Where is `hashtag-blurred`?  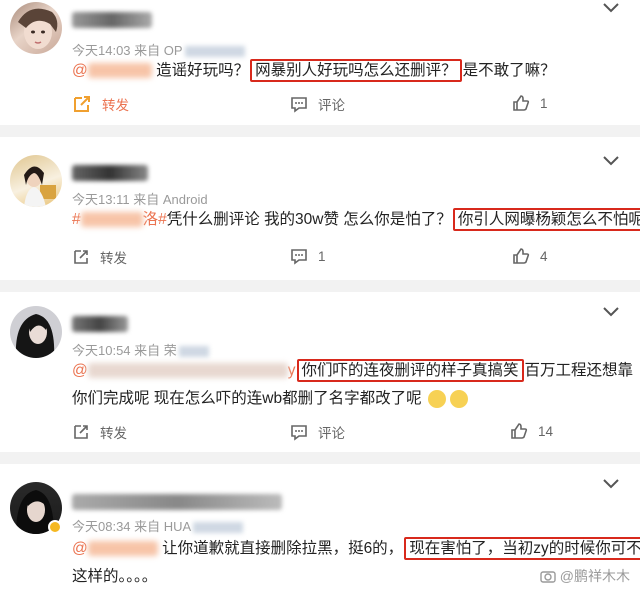 hashtag-blurred is located at coordinates (111, 220).